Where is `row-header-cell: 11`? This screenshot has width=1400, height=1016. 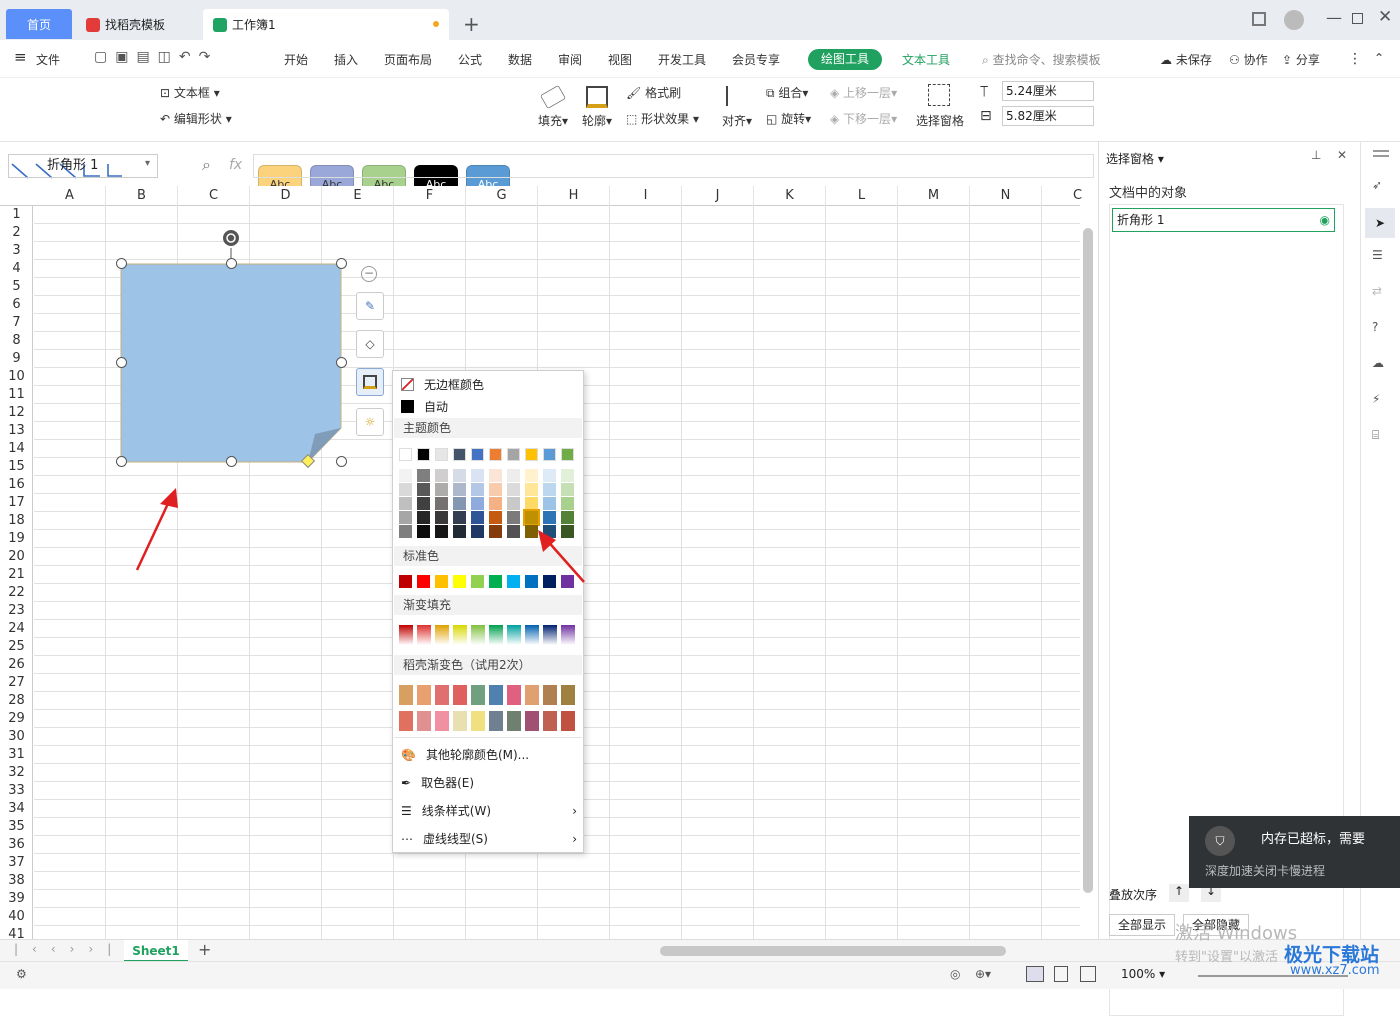 row-header-cell: 11 is located at coordinates (16, 395).